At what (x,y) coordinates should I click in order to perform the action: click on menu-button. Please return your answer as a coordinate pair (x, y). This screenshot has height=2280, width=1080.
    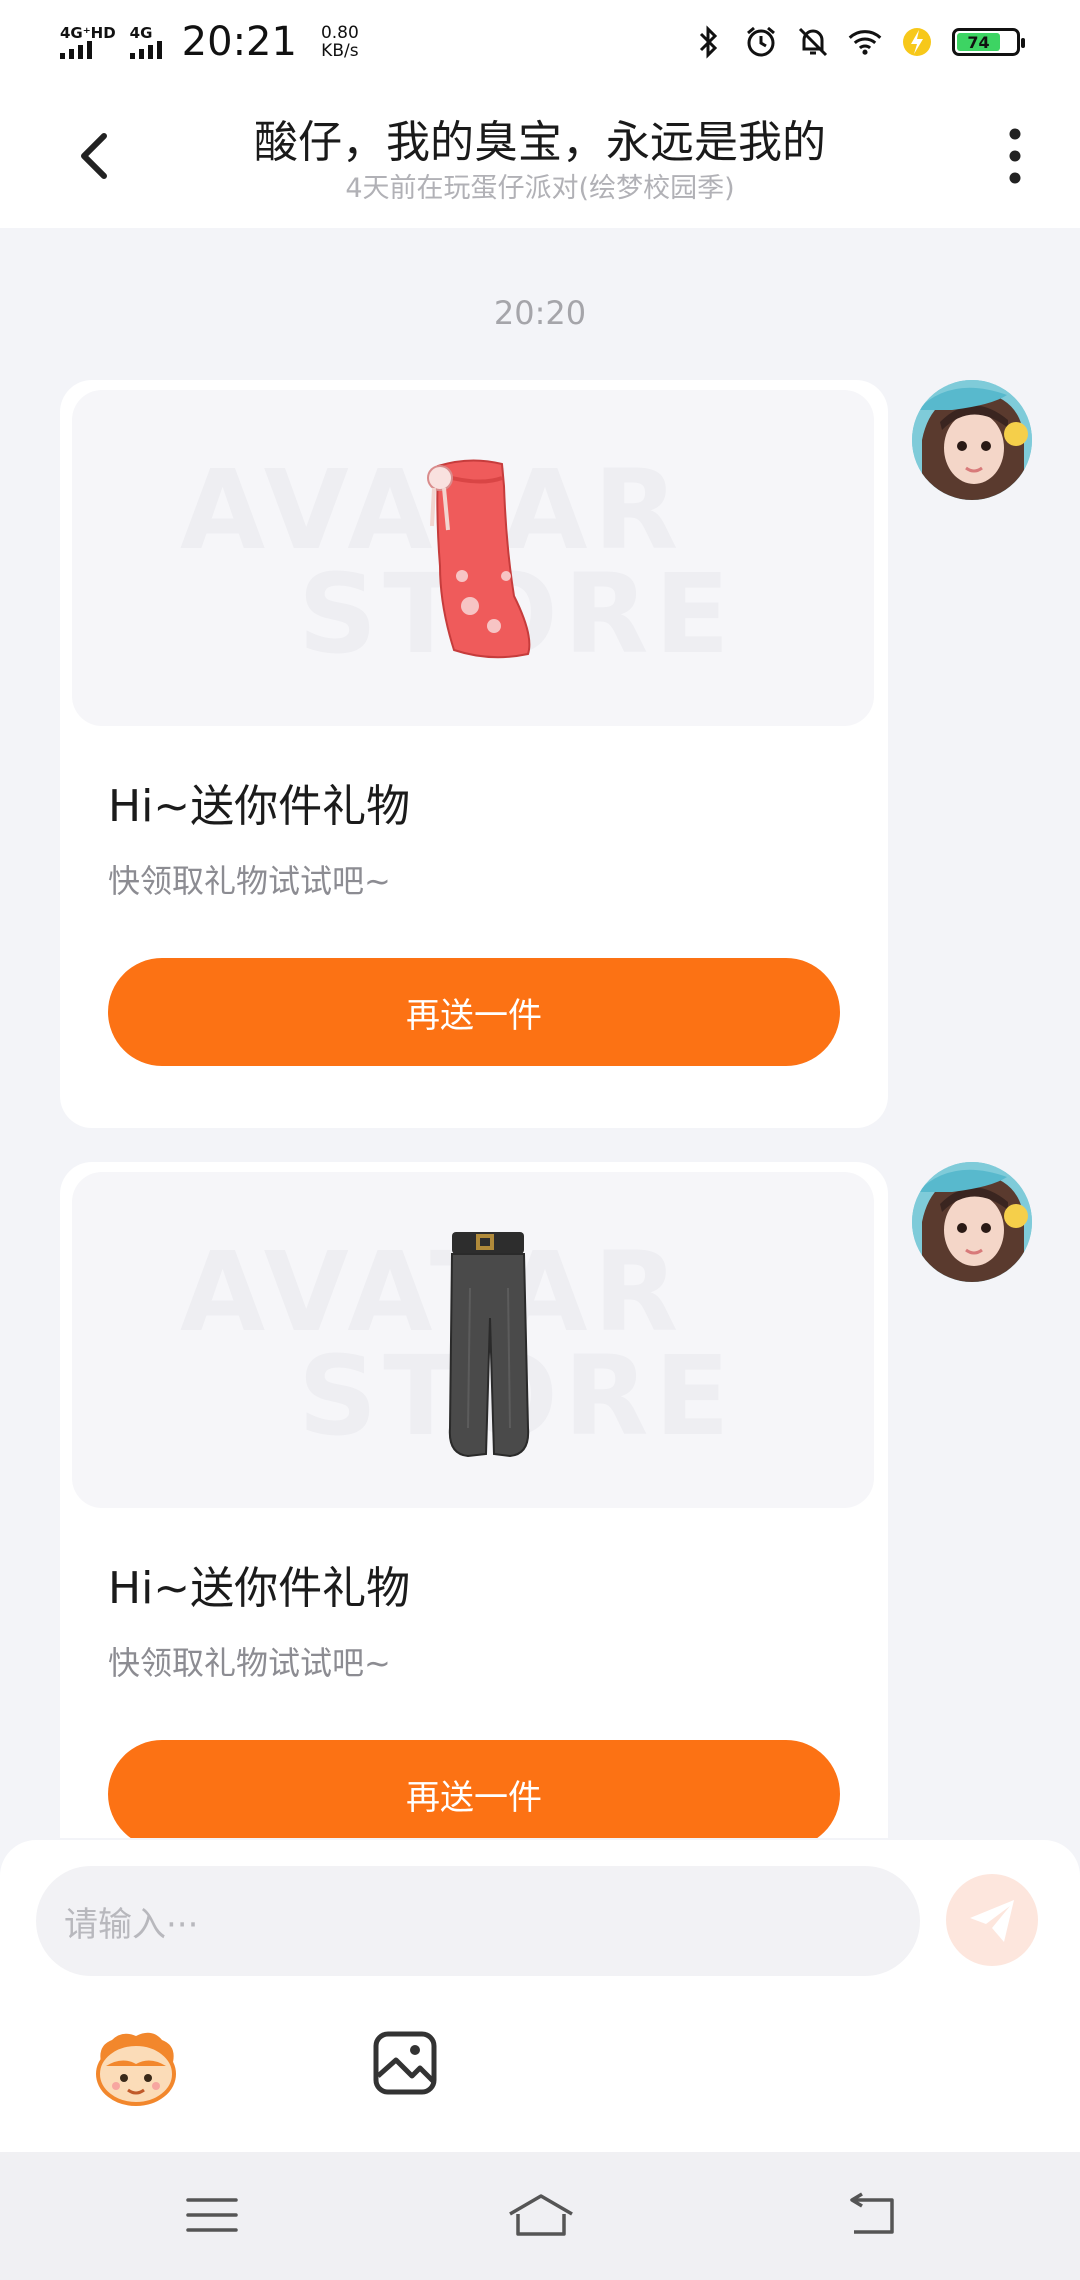
    Looking at the image, I should click on (212, 2215).